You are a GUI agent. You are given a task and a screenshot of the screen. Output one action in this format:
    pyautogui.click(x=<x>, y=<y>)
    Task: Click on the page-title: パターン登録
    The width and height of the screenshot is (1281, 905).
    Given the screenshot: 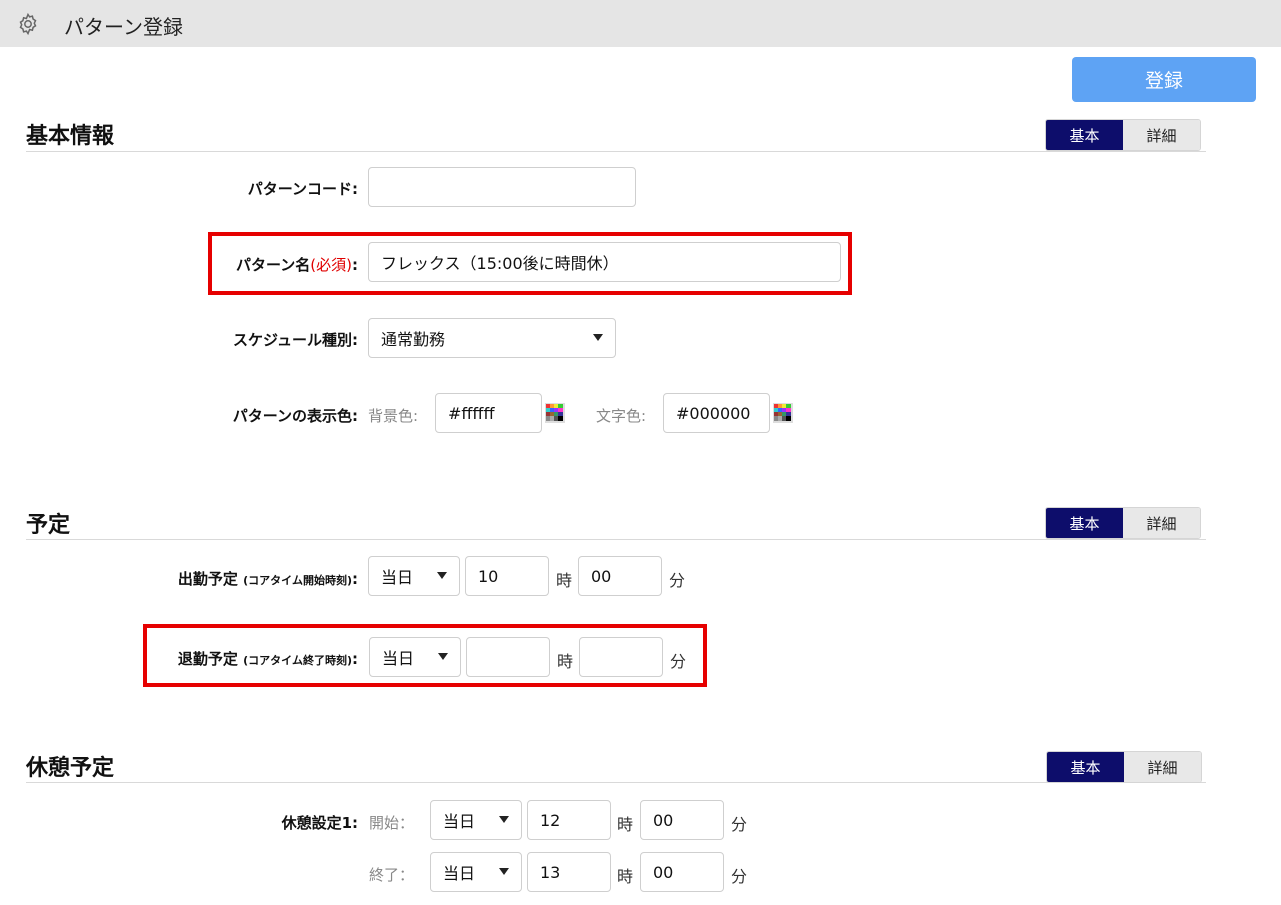 What is the action you would take?
    pyautogui.click(x=123, y=27)
    